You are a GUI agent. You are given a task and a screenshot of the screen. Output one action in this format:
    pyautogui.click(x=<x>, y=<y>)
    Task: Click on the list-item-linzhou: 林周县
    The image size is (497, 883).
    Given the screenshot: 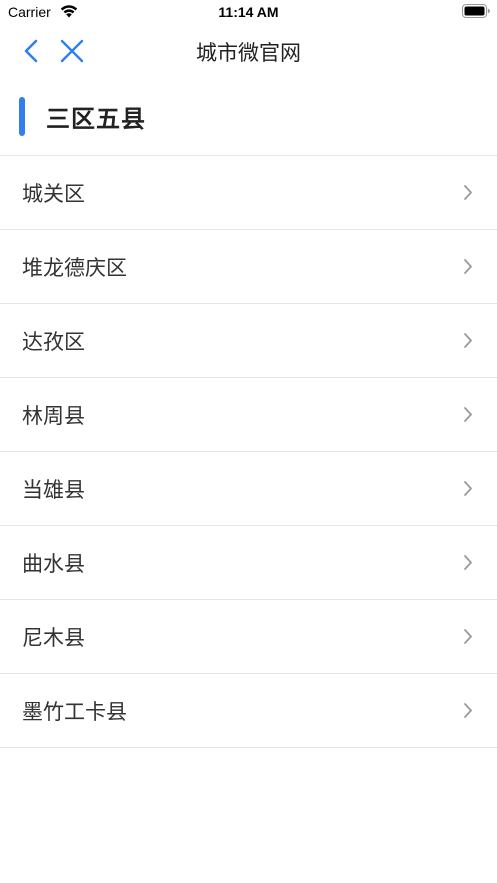 What is the action you would take?
    pyautogui.click(x=248, y=415)
    